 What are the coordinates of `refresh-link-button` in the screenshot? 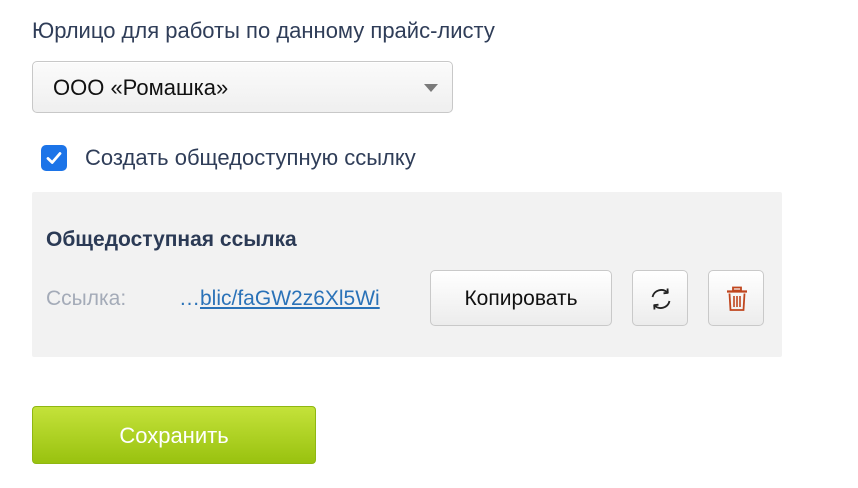 It's located at (660, 298).